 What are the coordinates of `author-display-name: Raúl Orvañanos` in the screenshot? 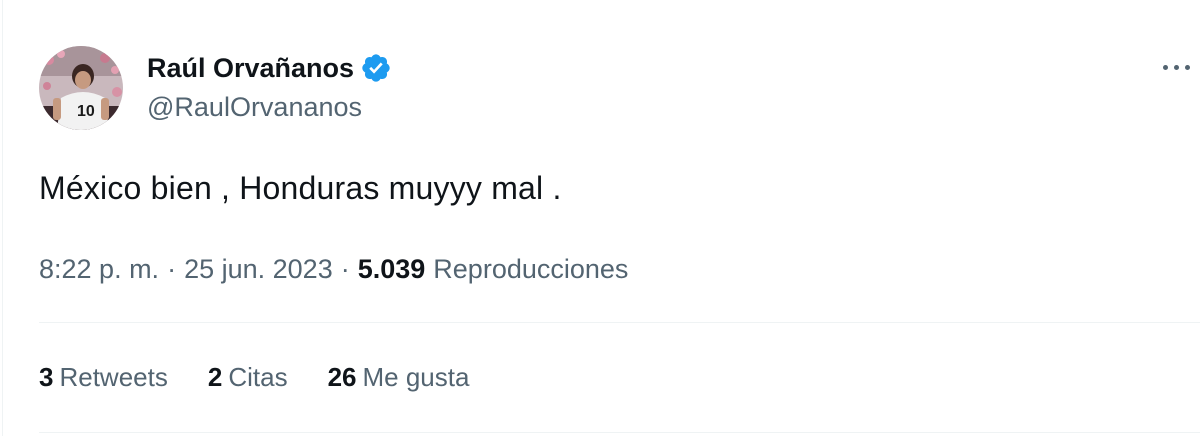 It's located at (250, 68).